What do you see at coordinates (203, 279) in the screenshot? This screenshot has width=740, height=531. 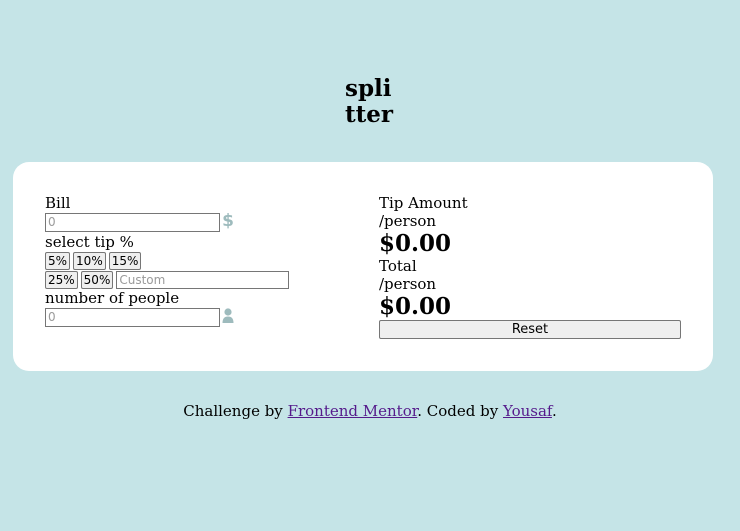 I see `custom-tip-input` at bounding box center [203, 279].